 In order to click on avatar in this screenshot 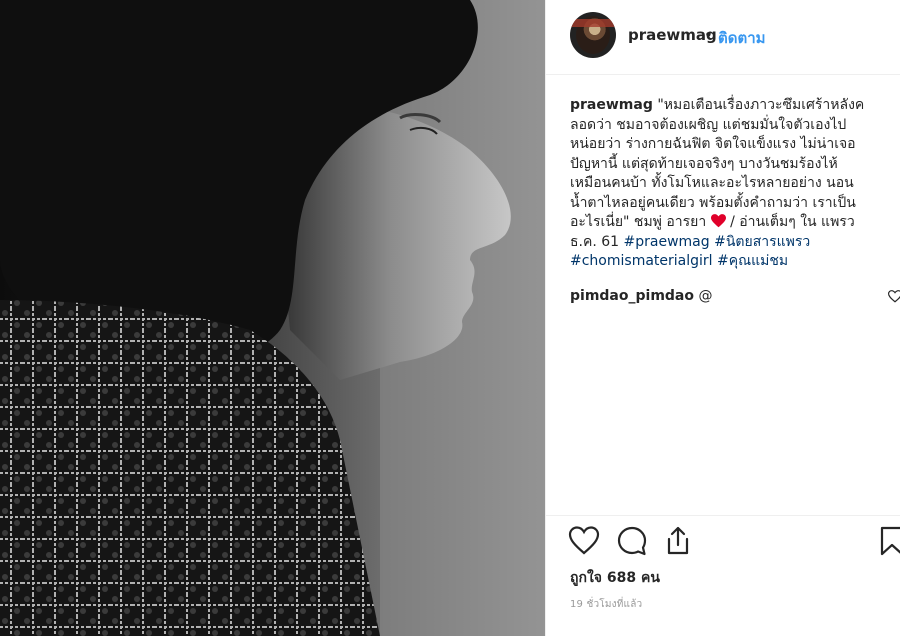, I will do `click(593, 35)`.